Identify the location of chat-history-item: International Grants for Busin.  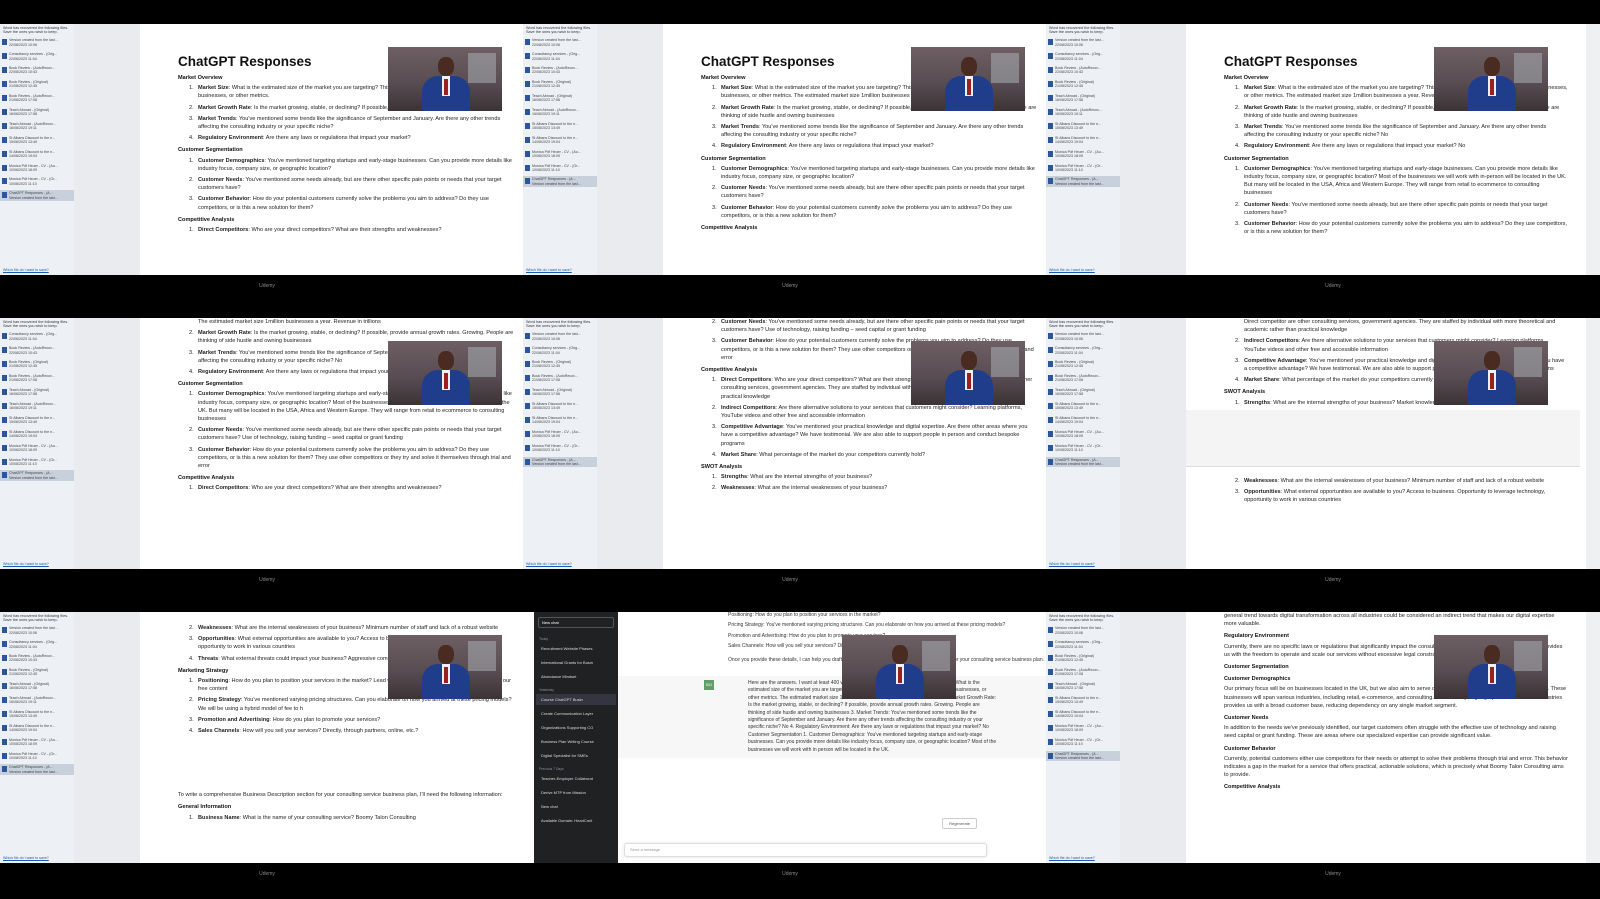
(576, 662).